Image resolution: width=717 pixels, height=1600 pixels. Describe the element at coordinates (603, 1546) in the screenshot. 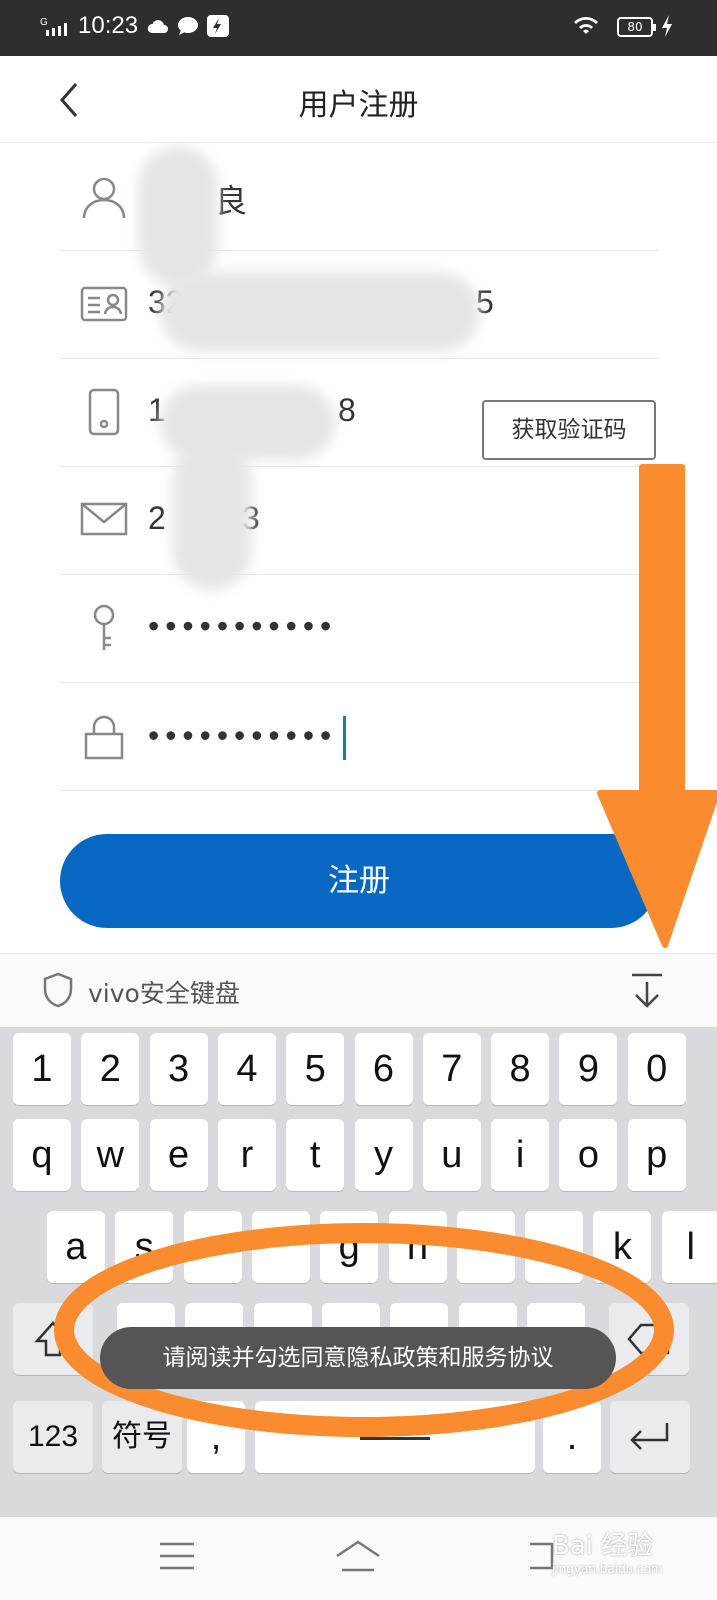

I see `watermark-brand: Bai 经验` at that location.